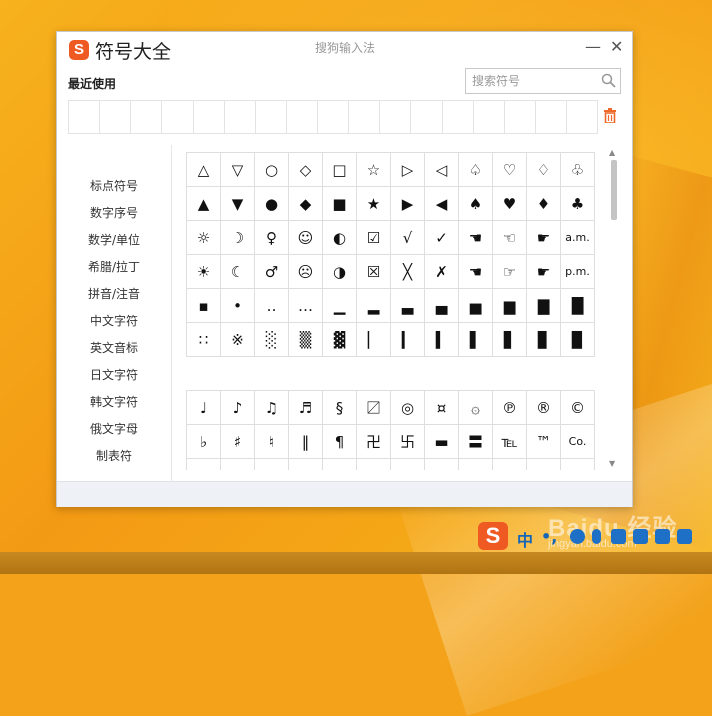 The image size is (712, 716). Describe the element at coordinates (610, 115) in the screenshot. I see `trash-icon` at that location.